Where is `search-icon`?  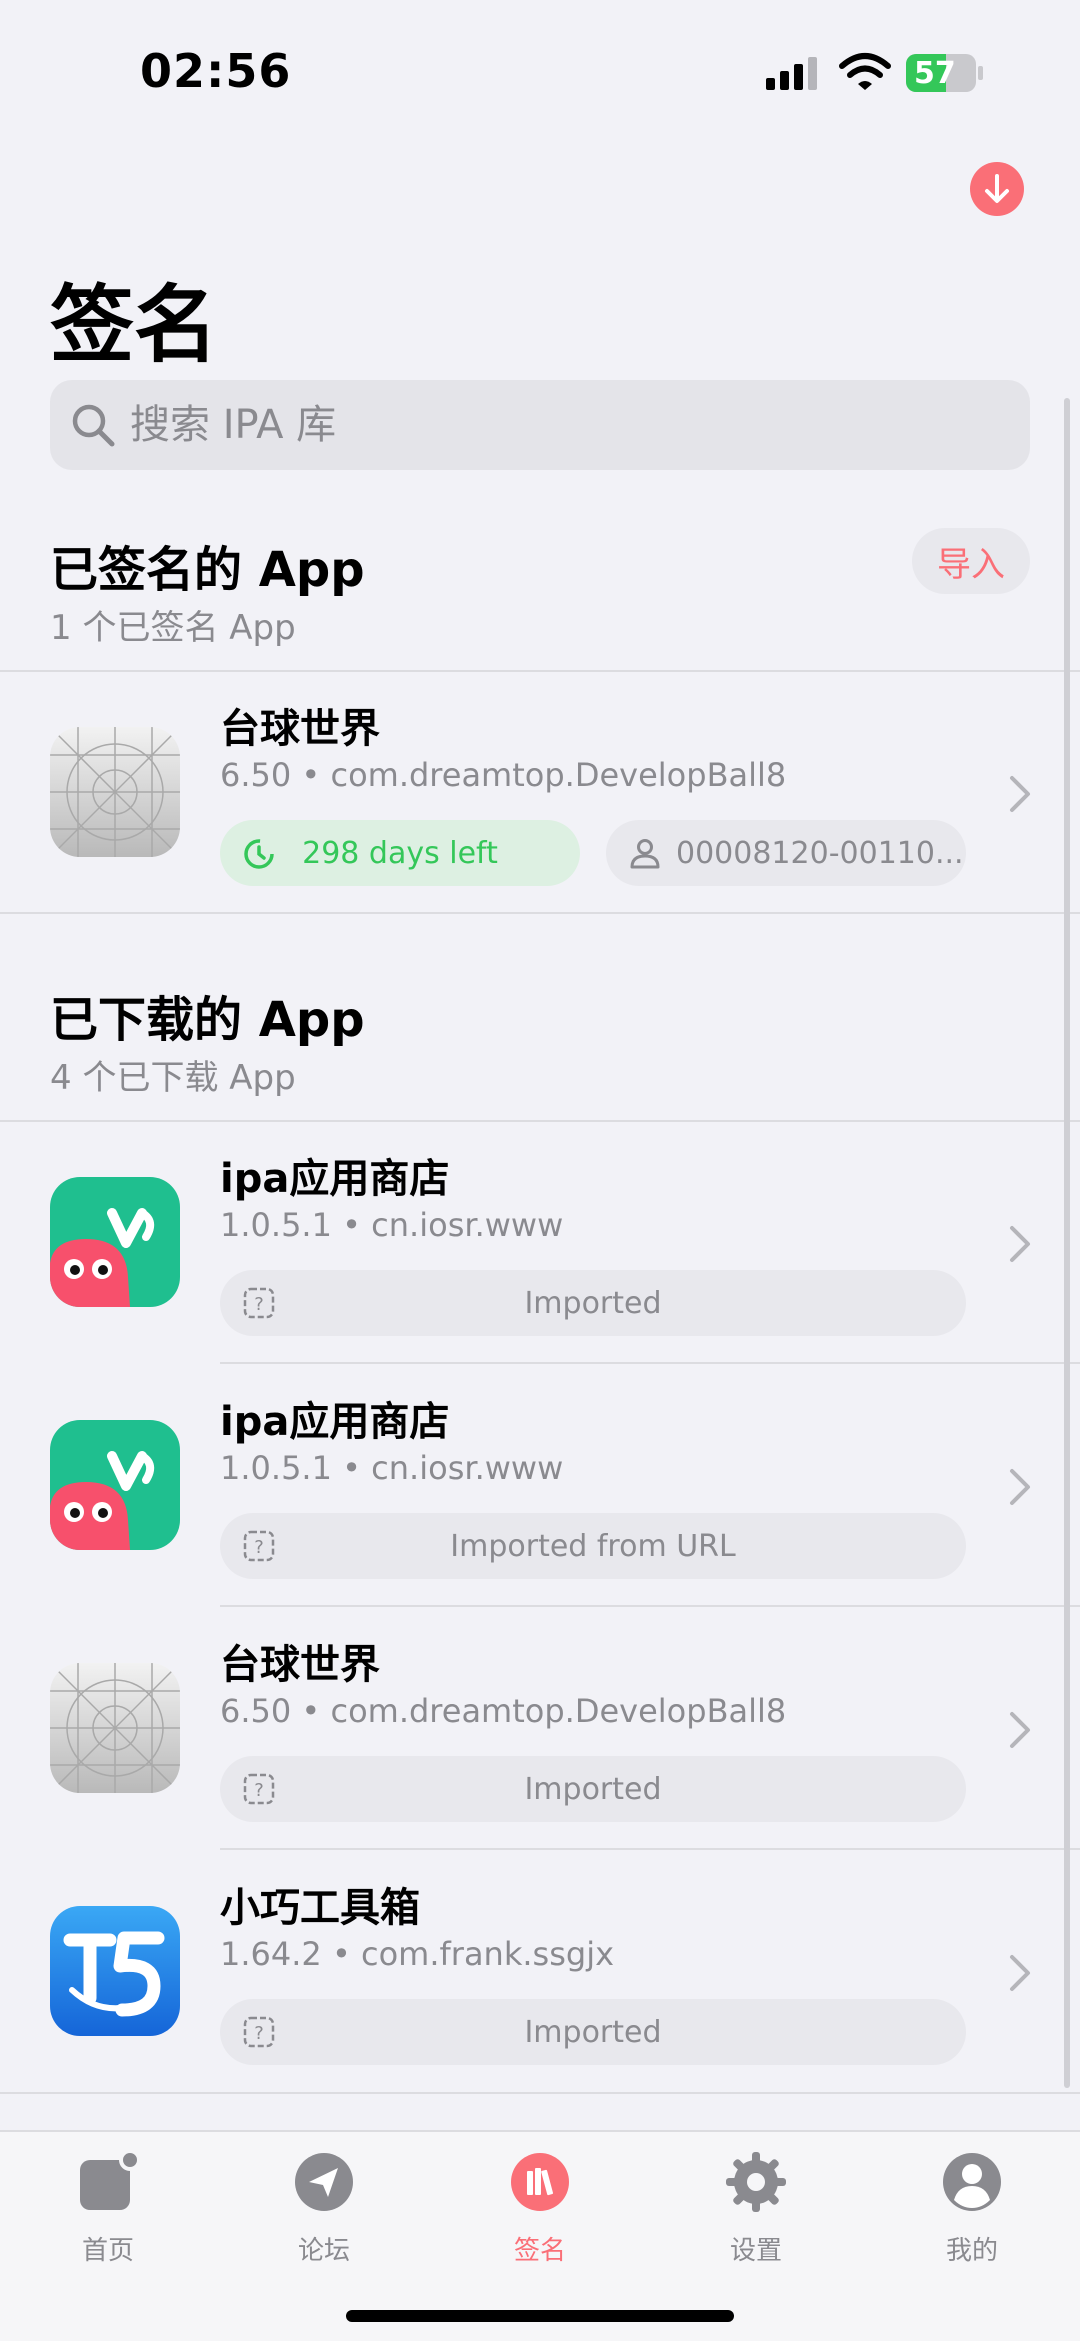 search-icon is located at coordinates (93, 425).